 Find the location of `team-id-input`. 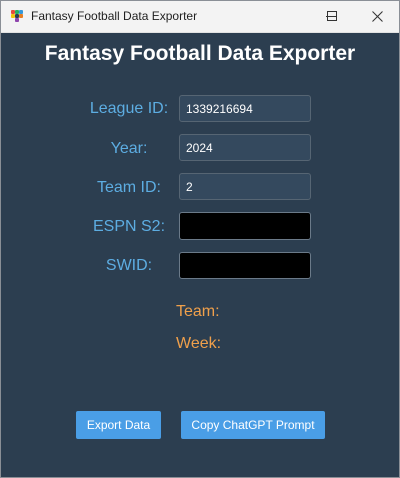

team-id-input is located at coordinates (245, 186).